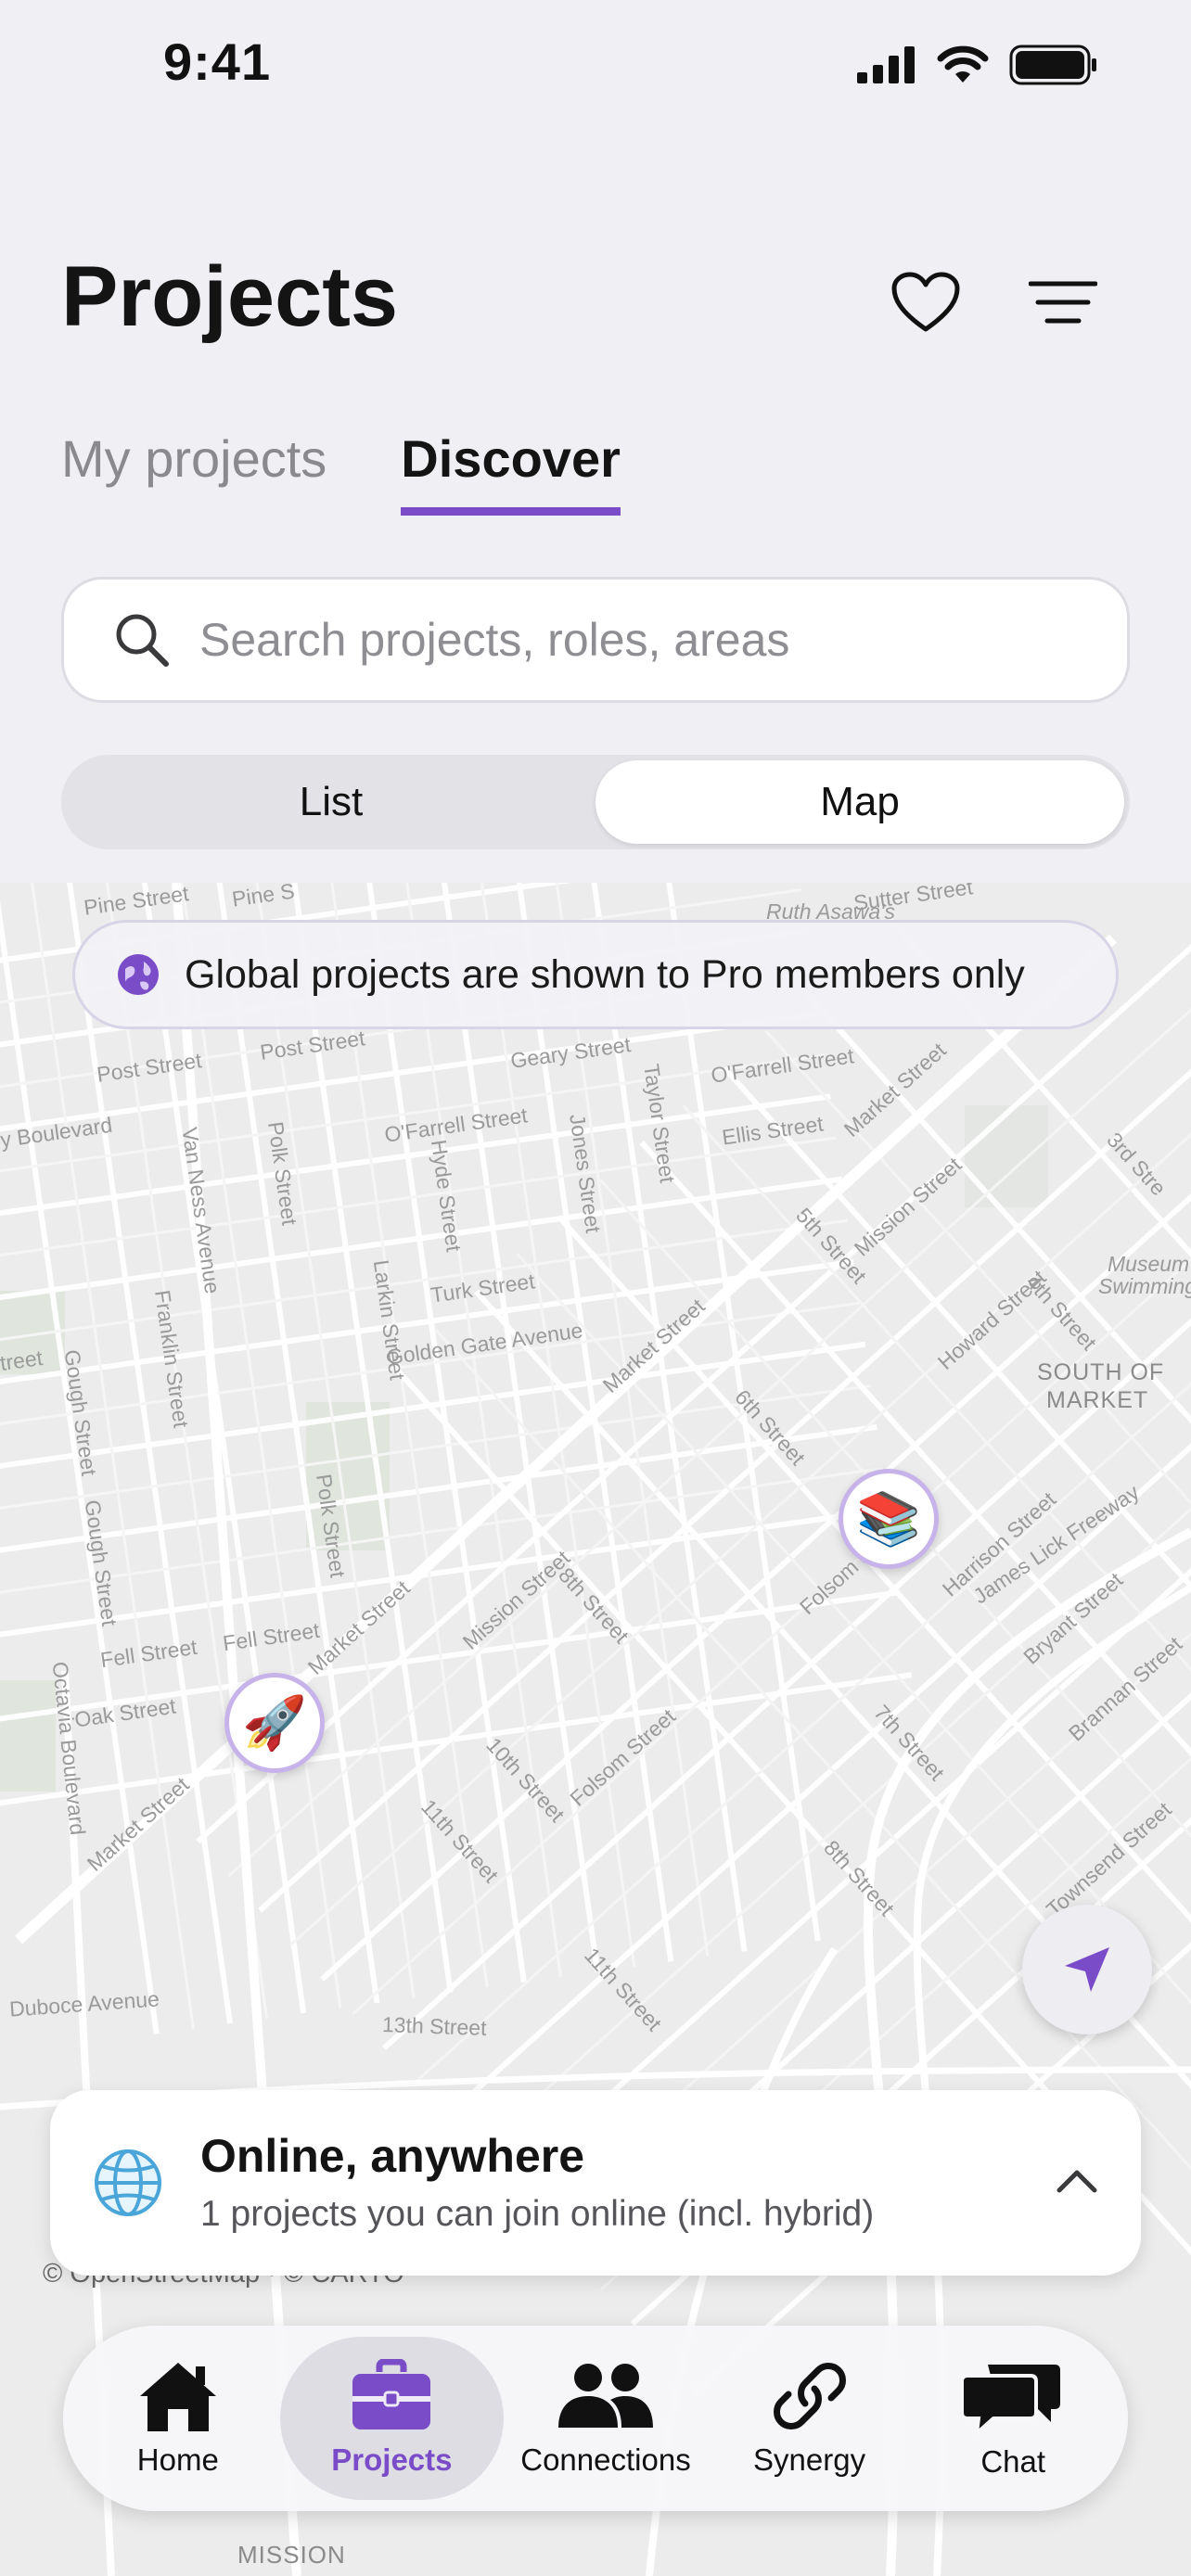 Image resolution: width=1191 pixels, height=2576 pixels. What do you see at coordinates (391, 2394) in the screenshot?
I see `briefcase-icon` at bounding box center [391, 2394].